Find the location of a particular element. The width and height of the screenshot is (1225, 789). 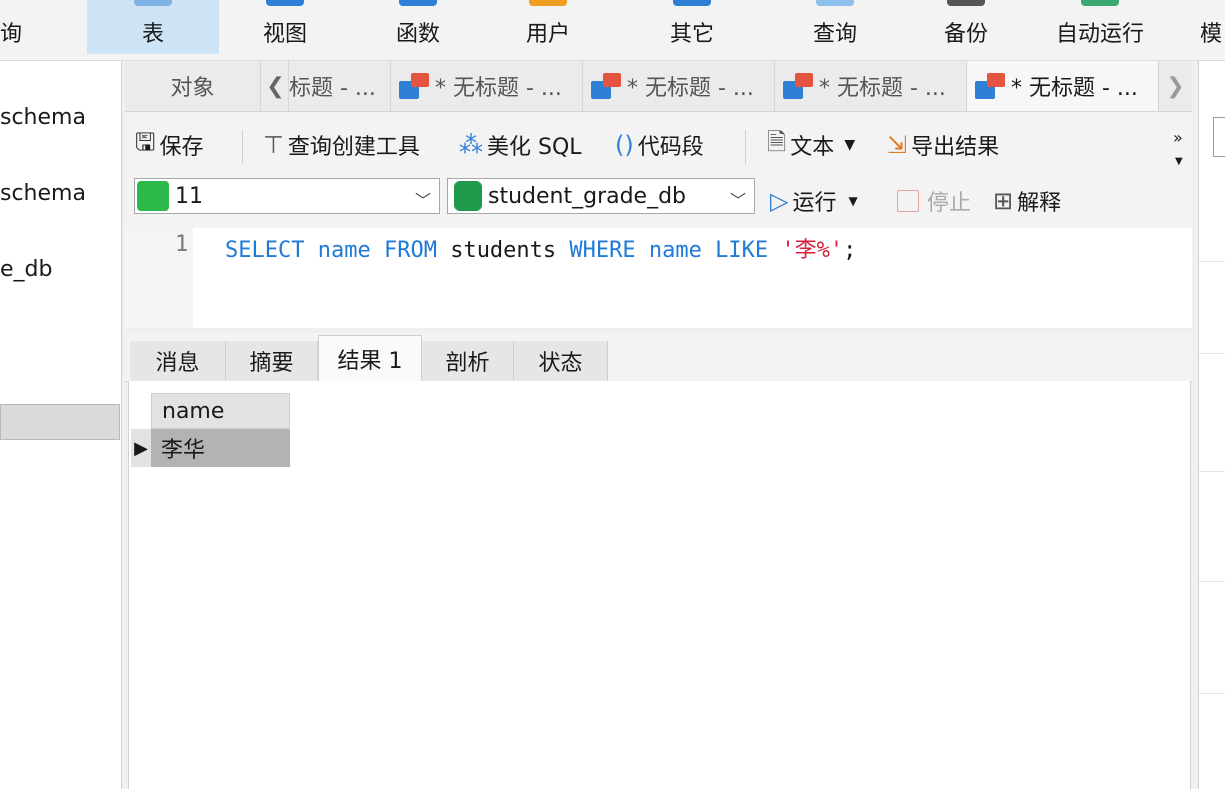

table-cell: 李华 is located at coordinates (220, 448).